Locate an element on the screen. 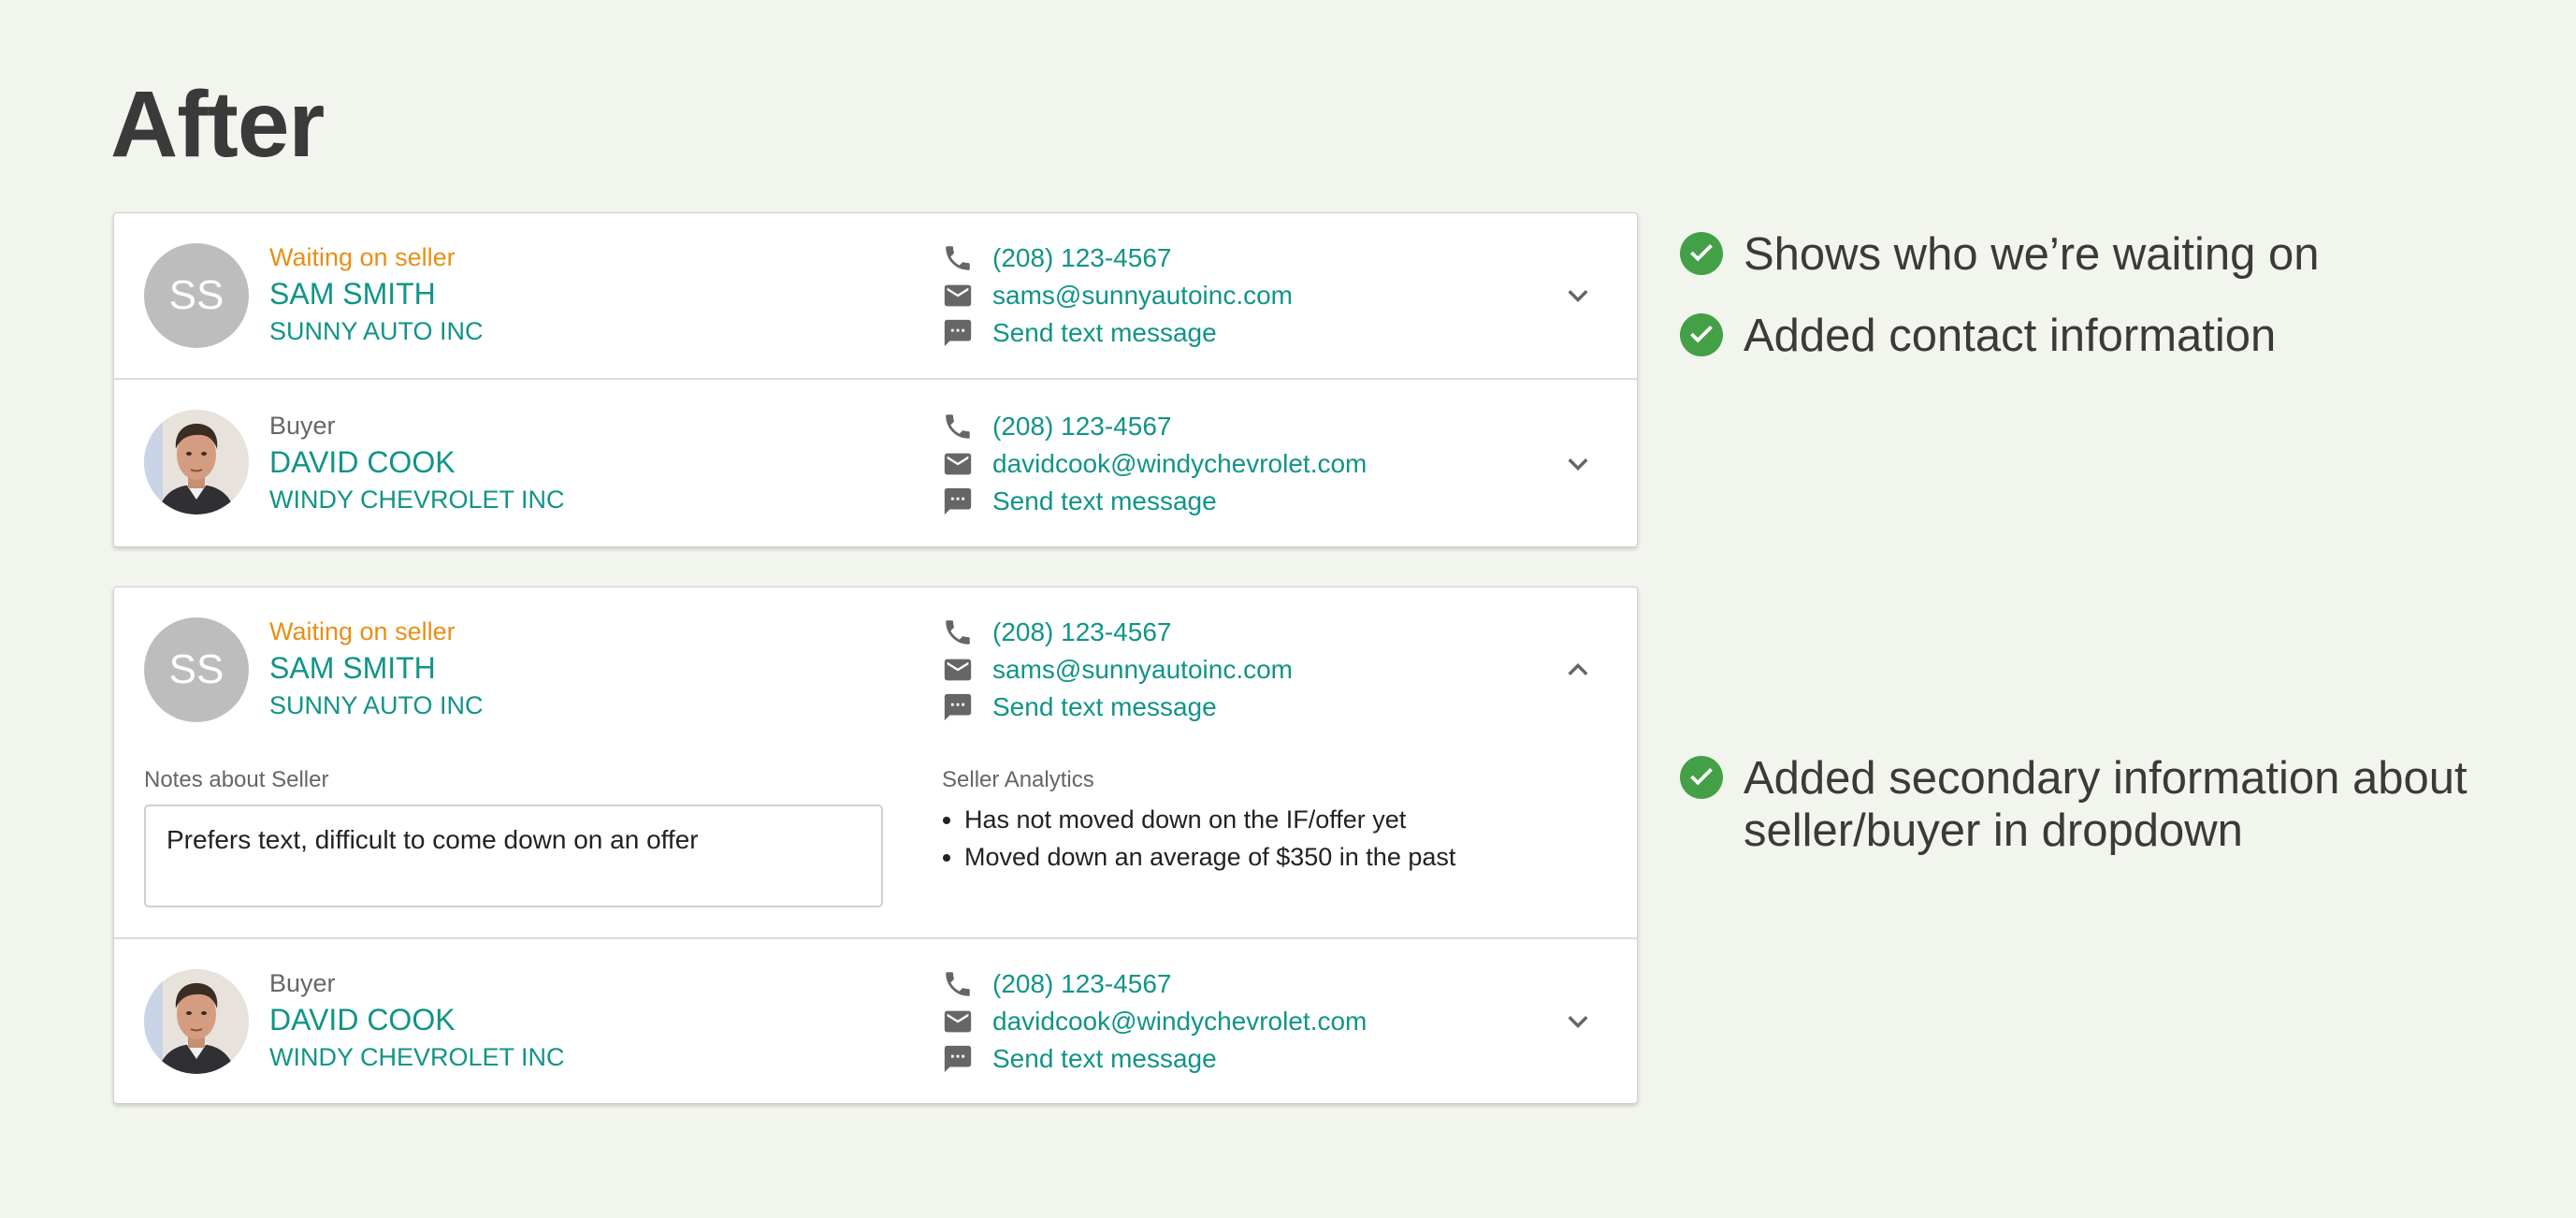 The image size is (2576, 1218). annotation-item: Shows who we’re waiting on is located at coordinates (2128, 254).